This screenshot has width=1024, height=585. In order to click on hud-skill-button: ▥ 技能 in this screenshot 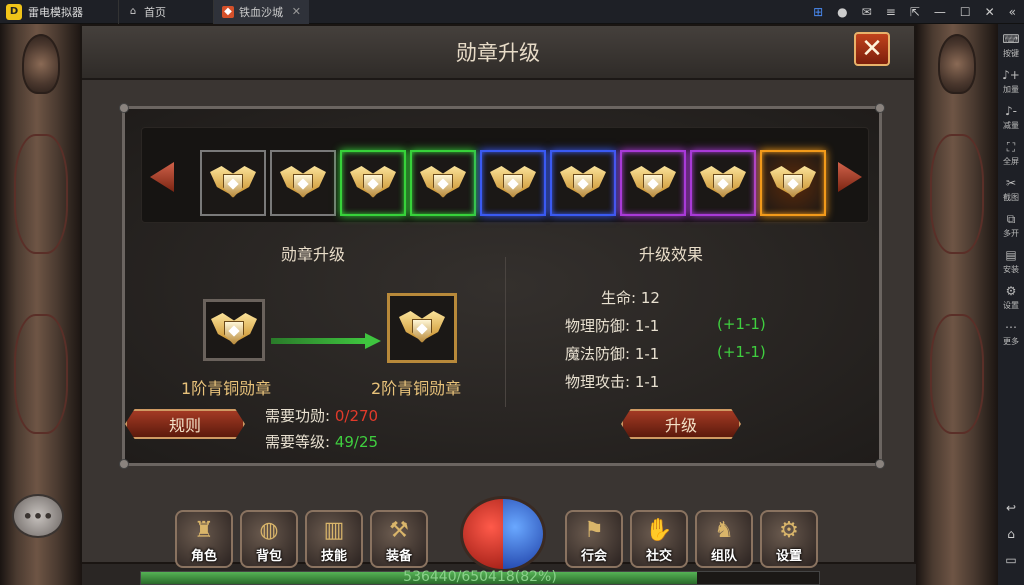, I will do `click(334, 539)`.